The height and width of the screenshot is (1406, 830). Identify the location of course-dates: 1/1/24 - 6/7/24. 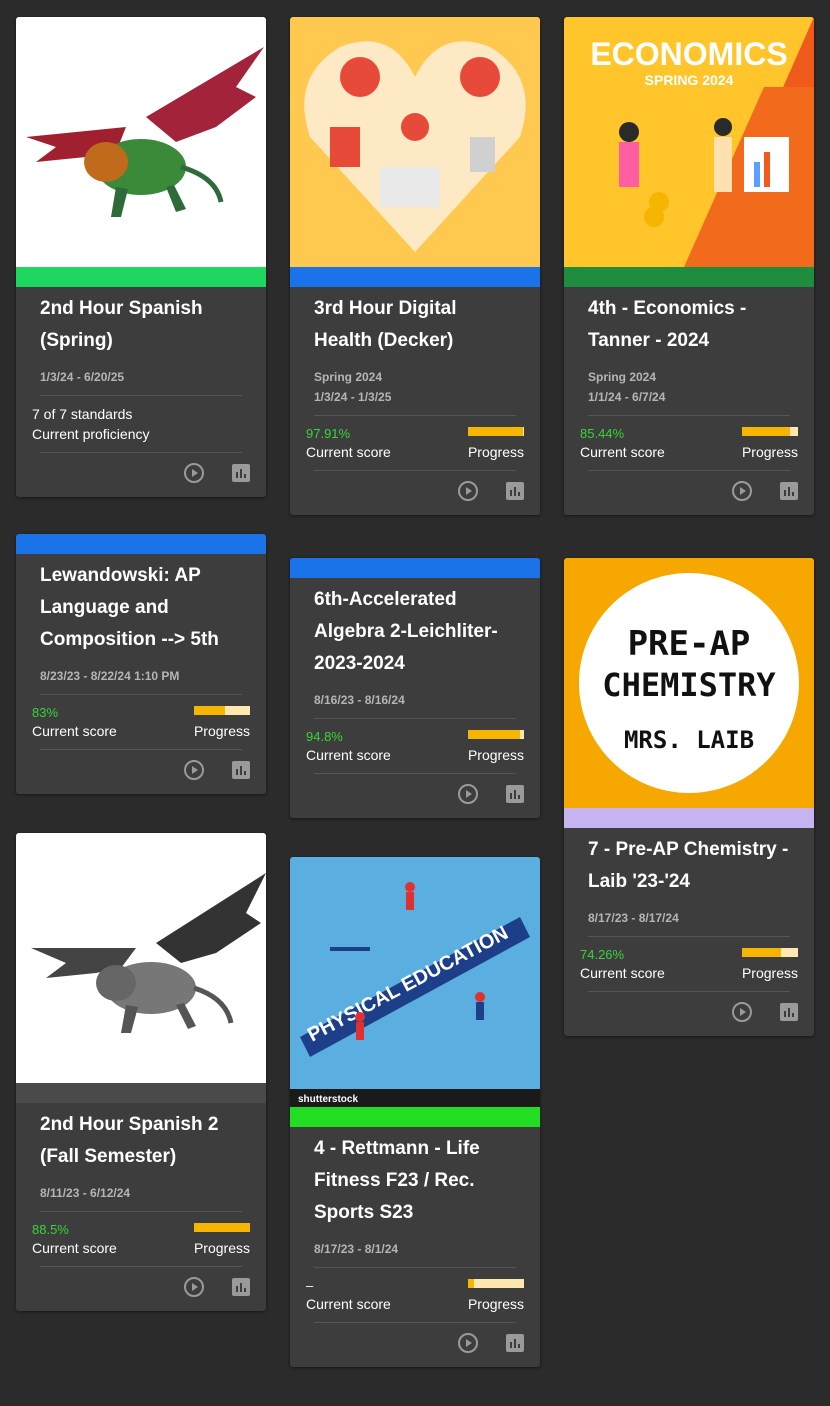
(627, 397).